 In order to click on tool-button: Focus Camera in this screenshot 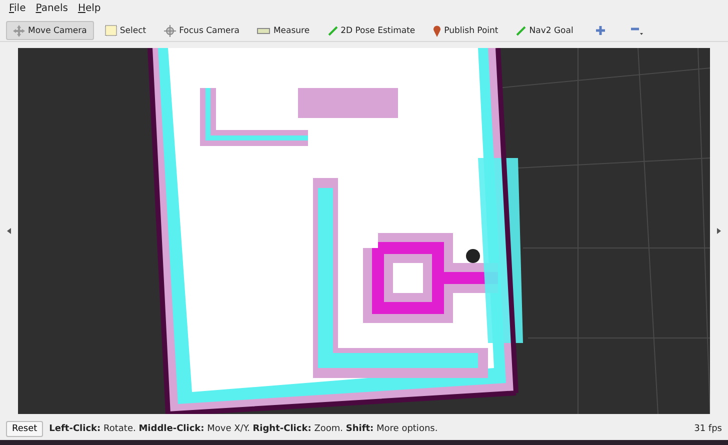, I will do `click(201, 30)`.